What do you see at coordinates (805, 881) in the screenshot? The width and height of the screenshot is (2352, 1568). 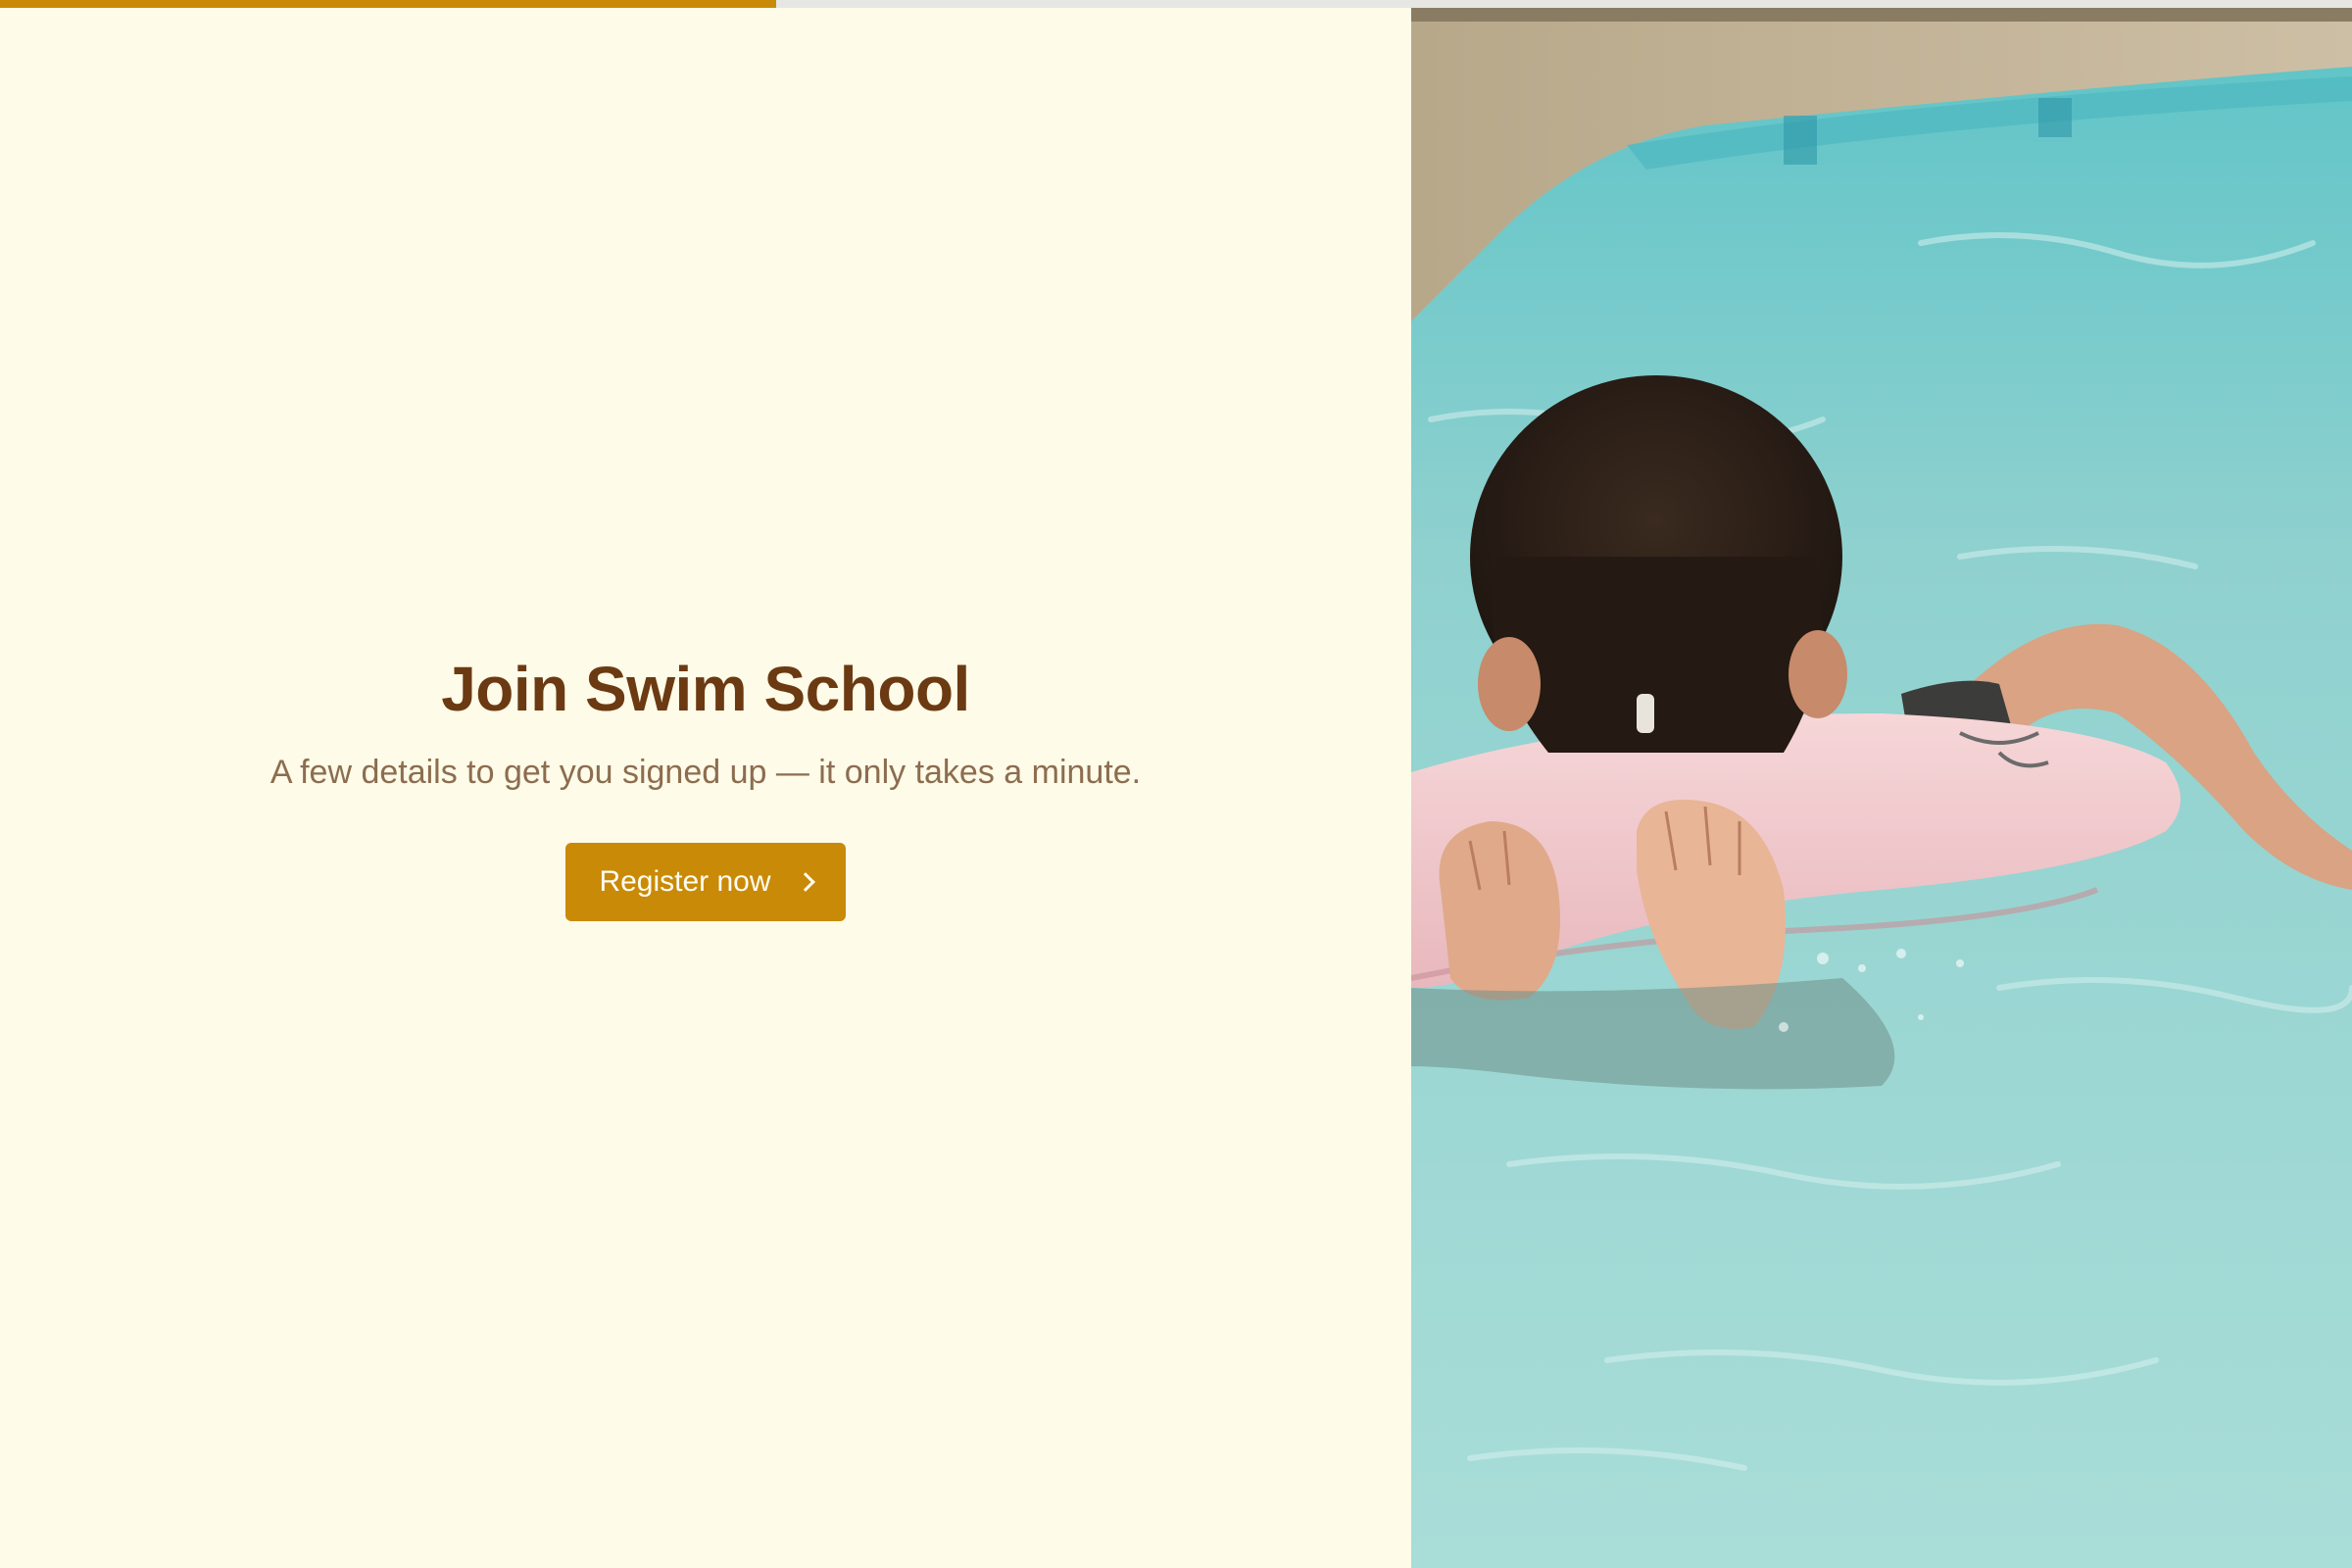 I see `chevron-right-icon` at bounding box center [805, 881].